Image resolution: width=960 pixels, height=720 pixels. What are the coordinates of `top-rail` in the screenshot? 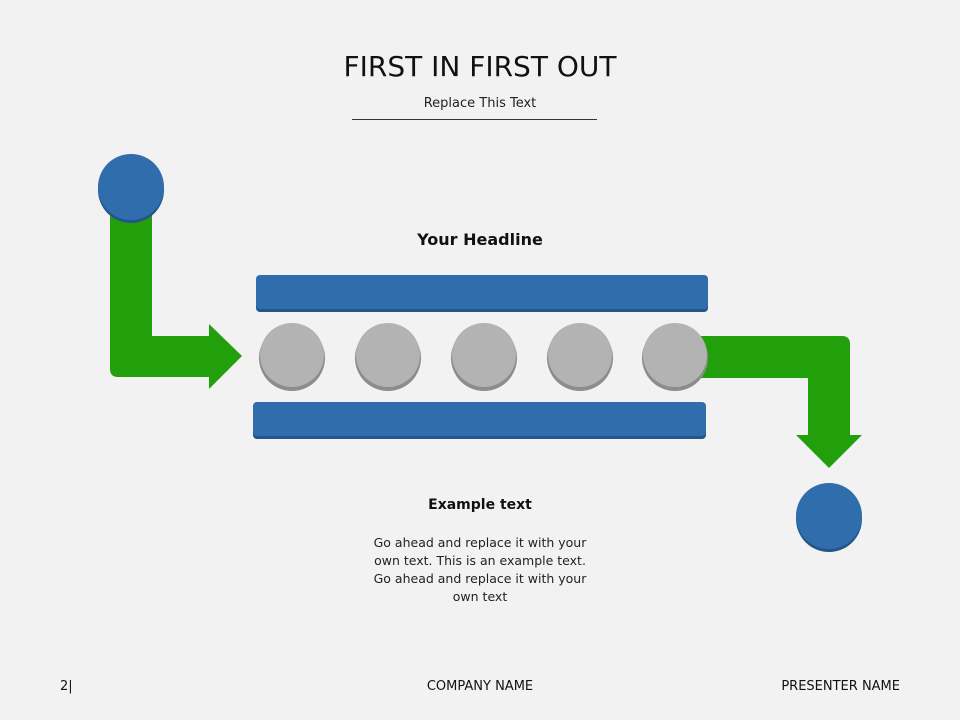 It's located at (482, 293).